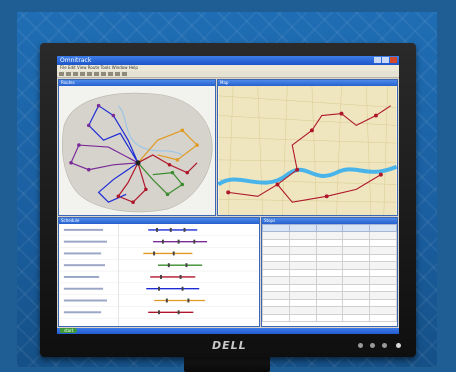  I want to click on schedule-svg, so click(159, 275).